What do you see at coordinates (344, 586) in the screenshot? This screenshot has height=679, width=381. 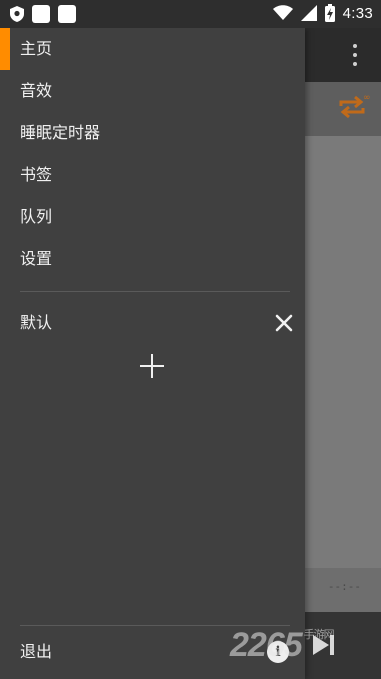 I see `time-readout: --:--` at bounding box center [344, 586].